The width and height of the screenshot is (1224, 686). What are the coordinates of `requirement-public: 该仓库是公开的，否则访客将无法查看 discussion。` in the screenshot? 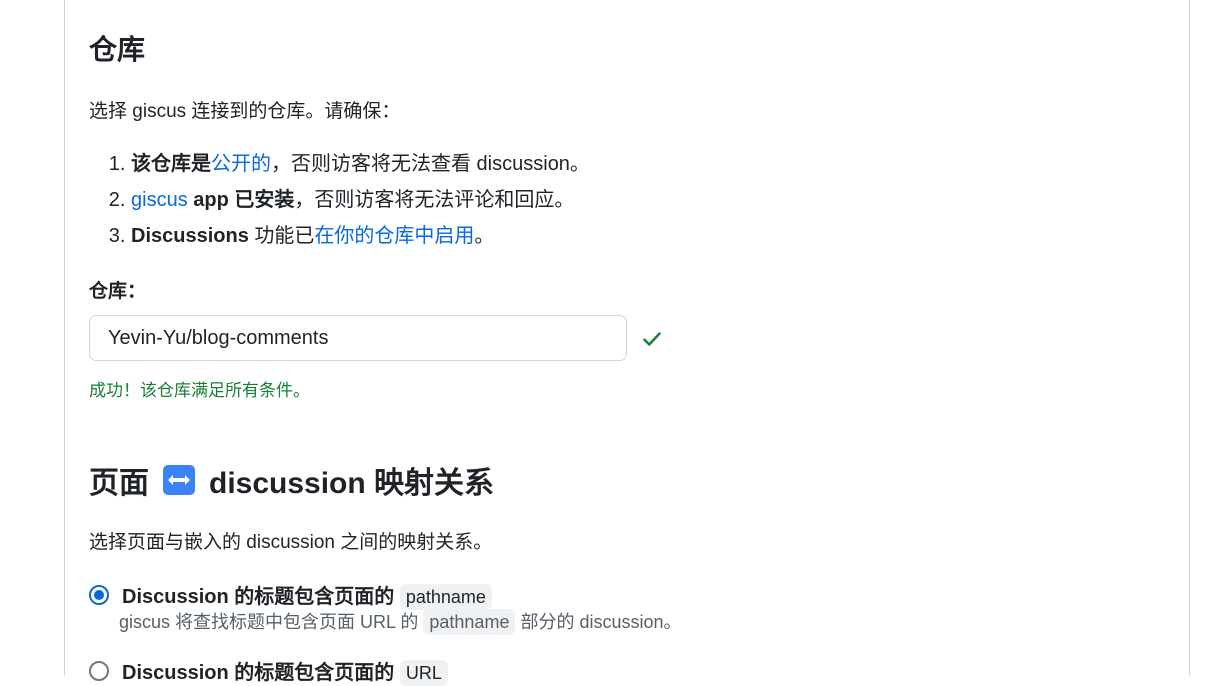 It's located at (360, 164).